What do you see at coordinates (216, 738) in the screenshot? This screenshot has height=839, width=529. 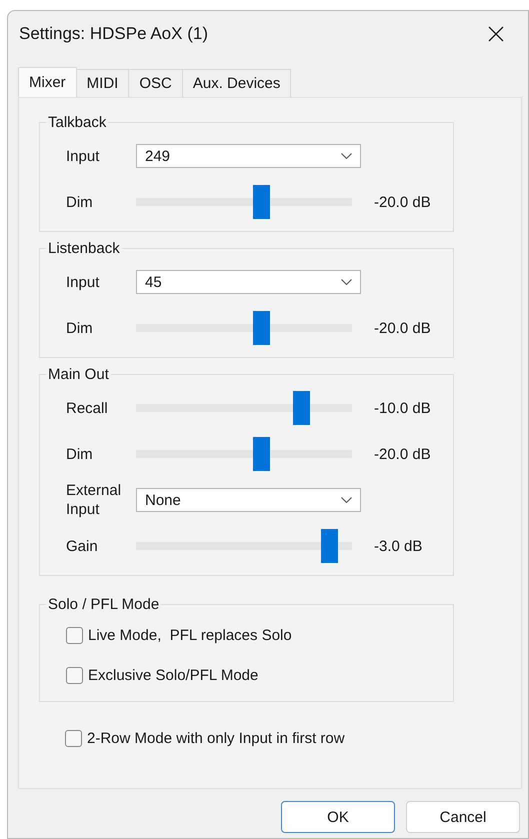 I see `checkbox-label: 2-Row Mode with only Input in first row` at bounding box center [216, 738].